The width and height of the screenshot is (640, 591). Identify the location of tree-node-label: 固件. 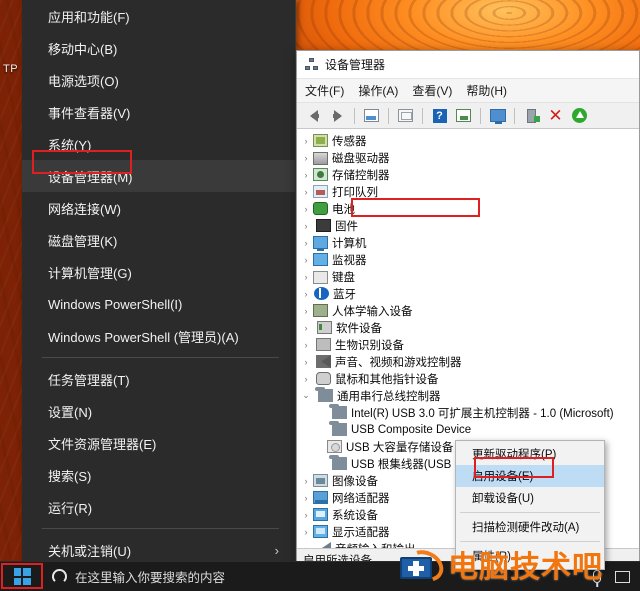
(346, 226).